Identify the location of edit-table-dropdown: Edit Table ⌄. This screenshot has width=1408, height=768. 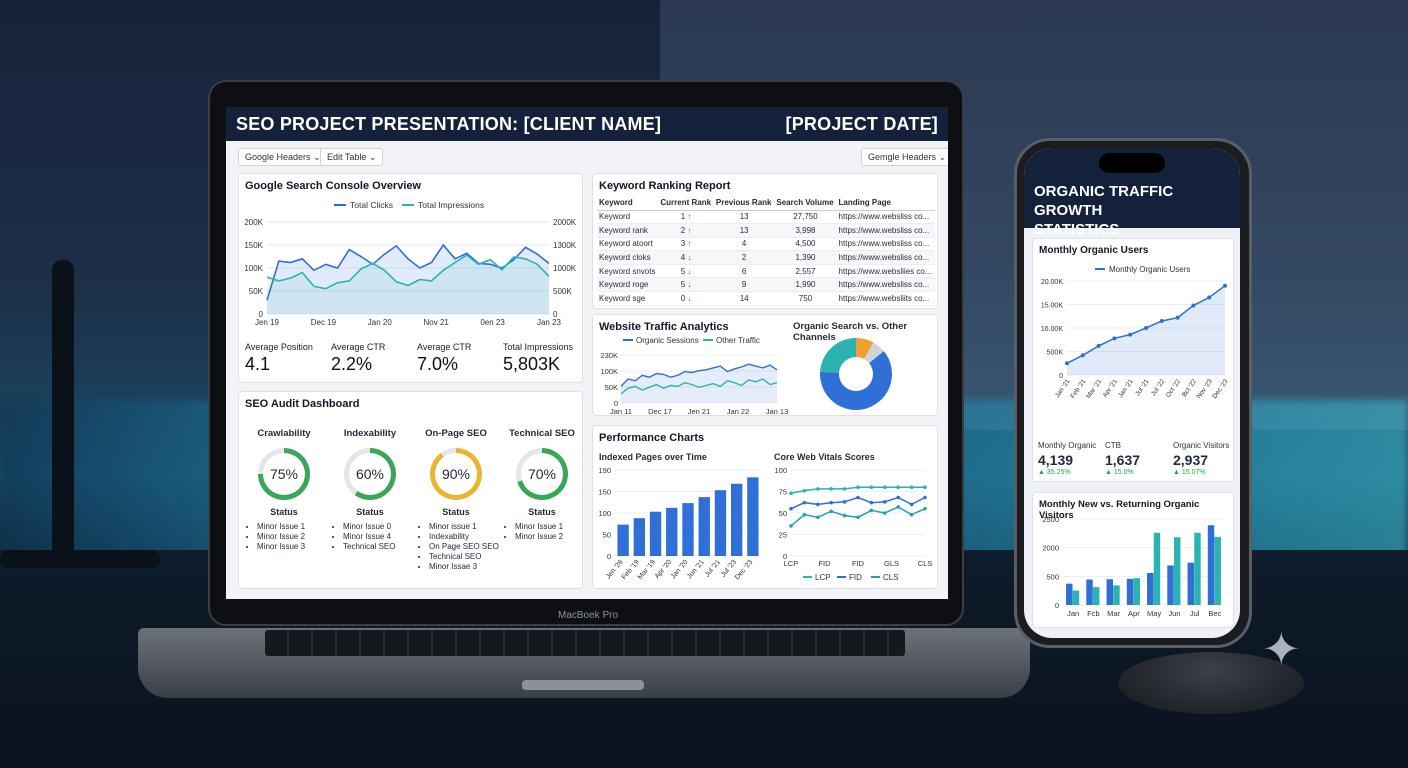
(352, 157).